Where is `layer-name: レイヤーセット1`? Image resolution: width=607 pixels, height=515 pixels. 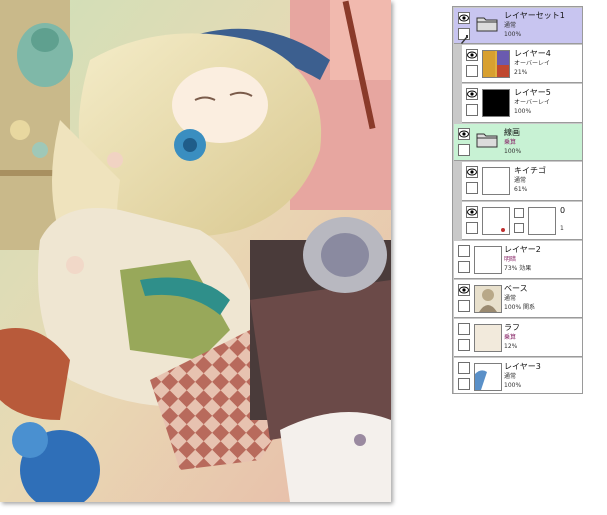
layer-name: レイヤーセット1 is located at coordinates (534, 15).